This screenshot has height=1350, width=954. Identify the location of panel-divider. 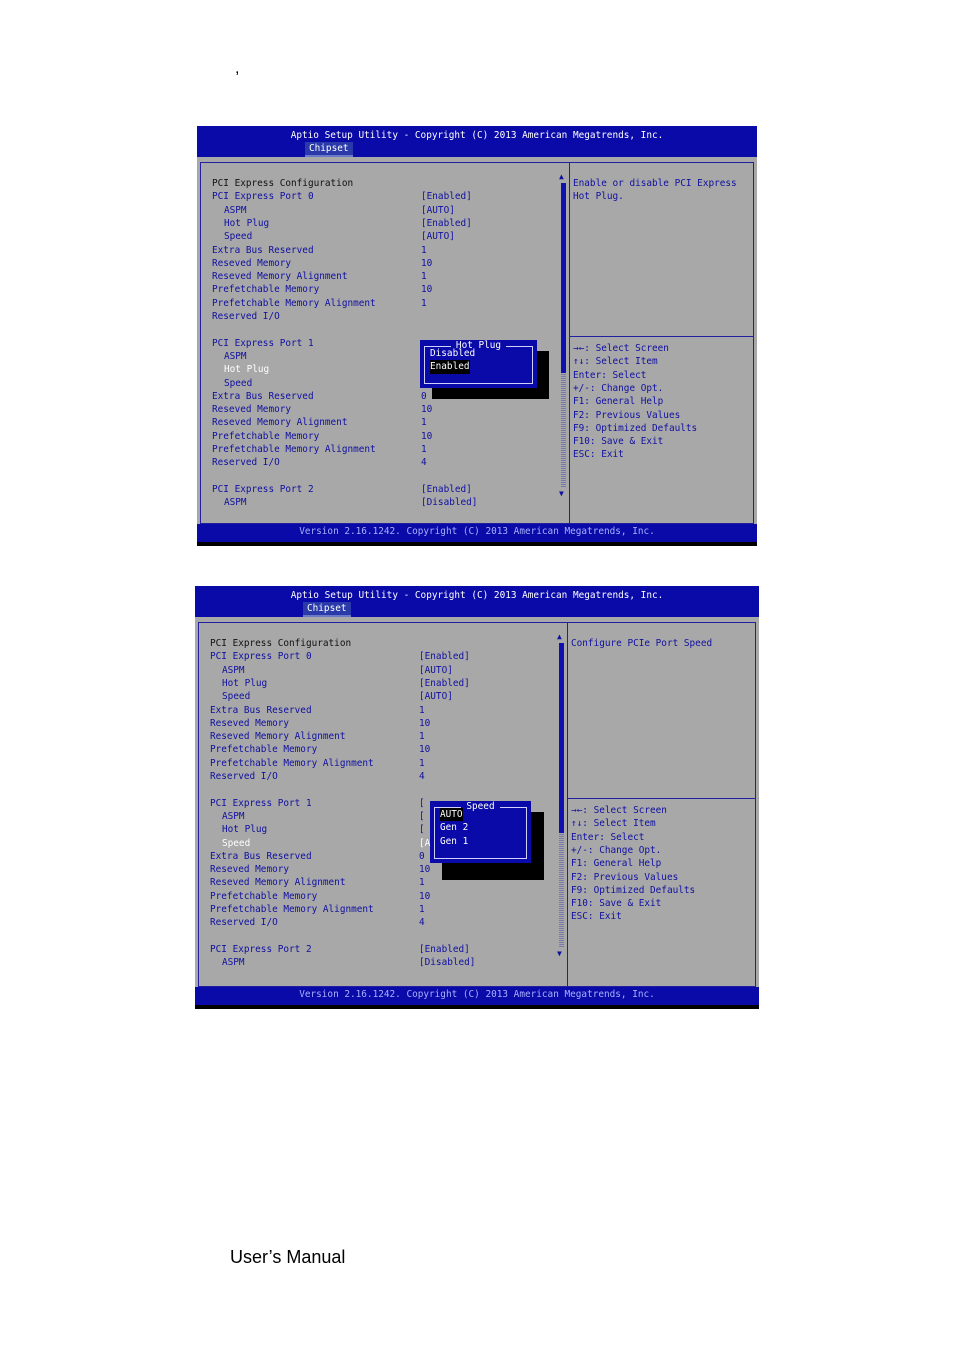
(569, 343).